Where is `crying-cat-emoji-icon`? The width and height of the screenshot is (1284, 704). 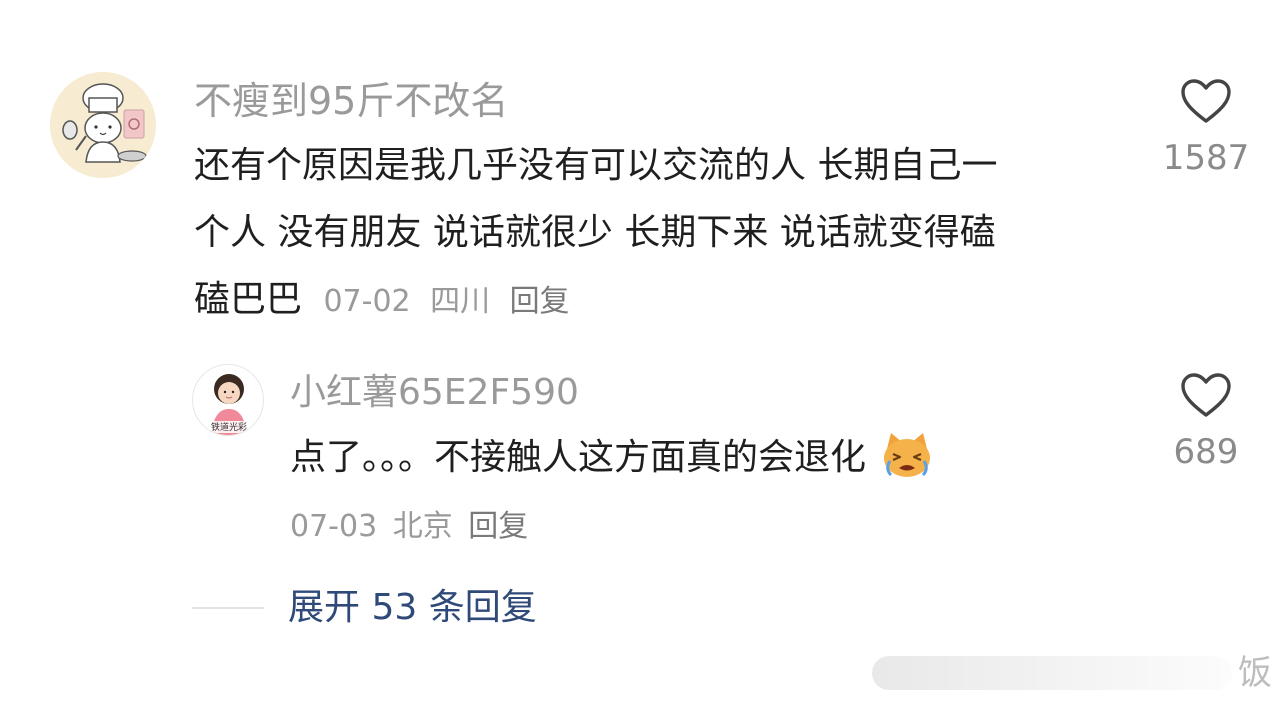
crying-cat-emoji-icon is located at coordinates (907, 455).